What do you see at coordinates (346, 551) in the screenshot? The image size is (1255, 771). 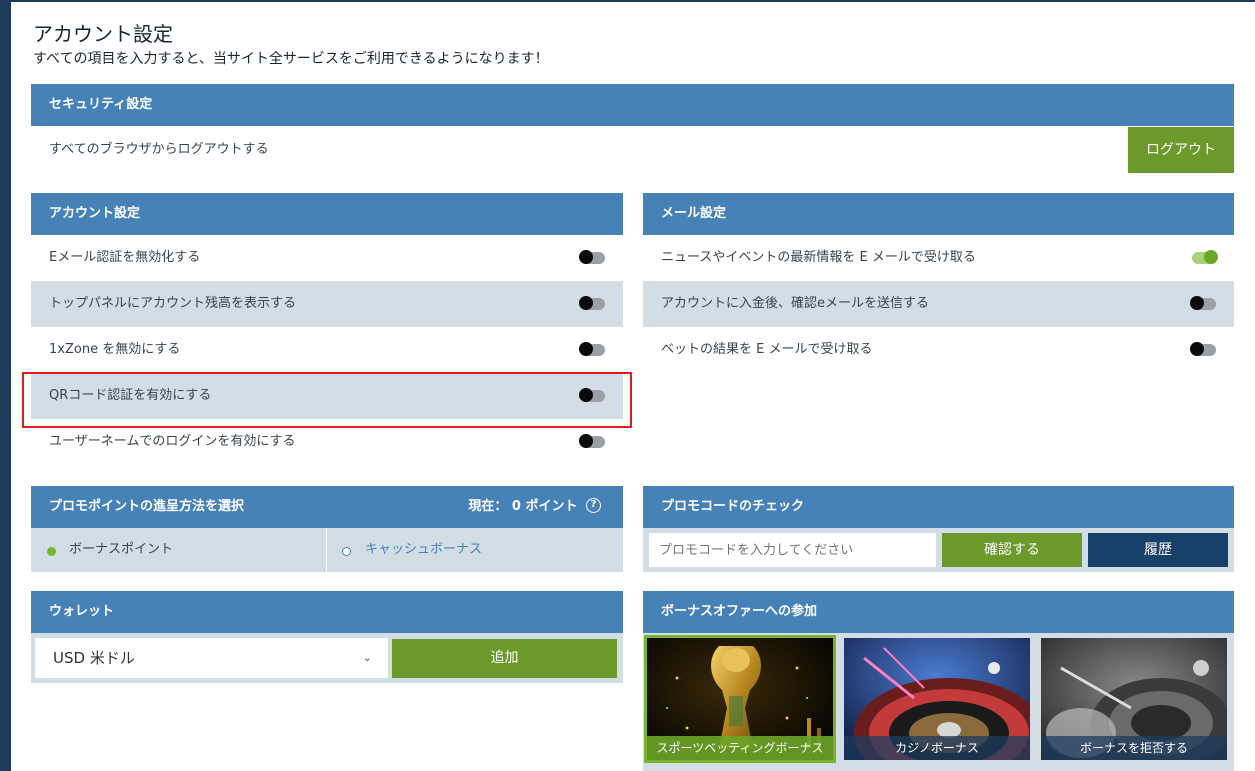 I see `radio-unselected-icon` at bounding box center [346, 551].